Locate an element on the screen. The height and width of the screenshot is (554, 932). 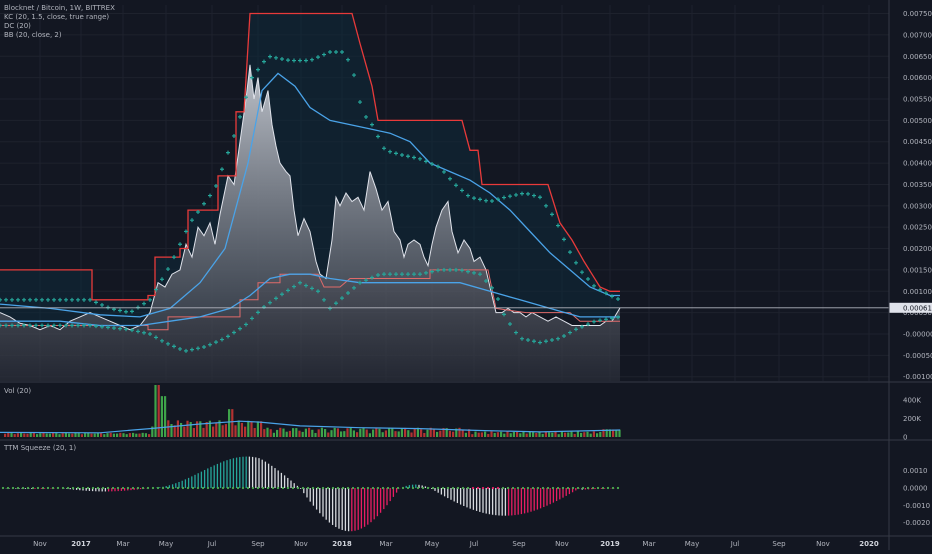
y-axis-tick-label: 0.0025000 is located at coordinates (917, 228).